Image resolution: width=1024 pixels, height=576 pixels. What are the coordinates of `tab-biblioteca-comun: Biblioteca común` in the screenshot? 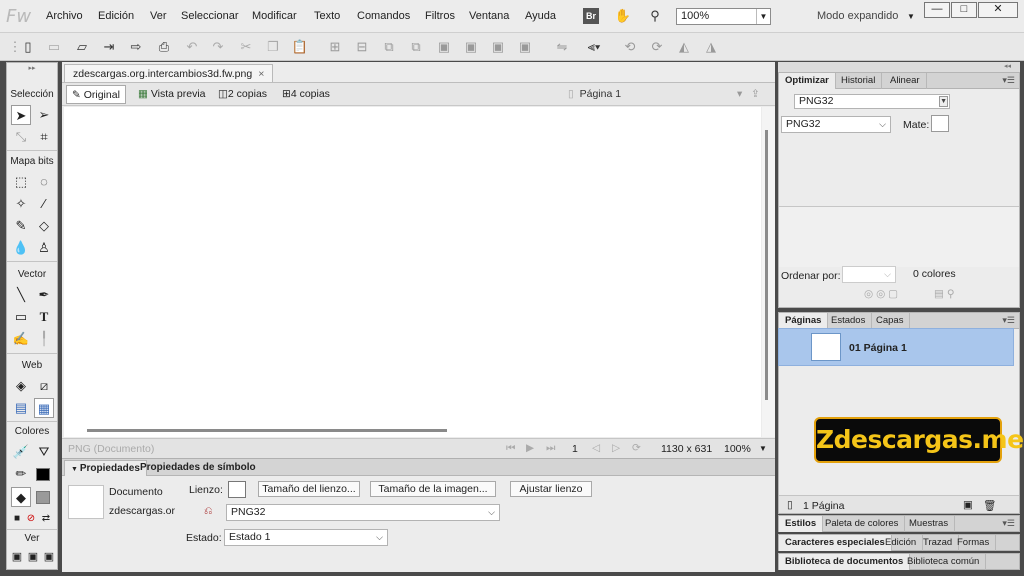 It's located at (944, 562).